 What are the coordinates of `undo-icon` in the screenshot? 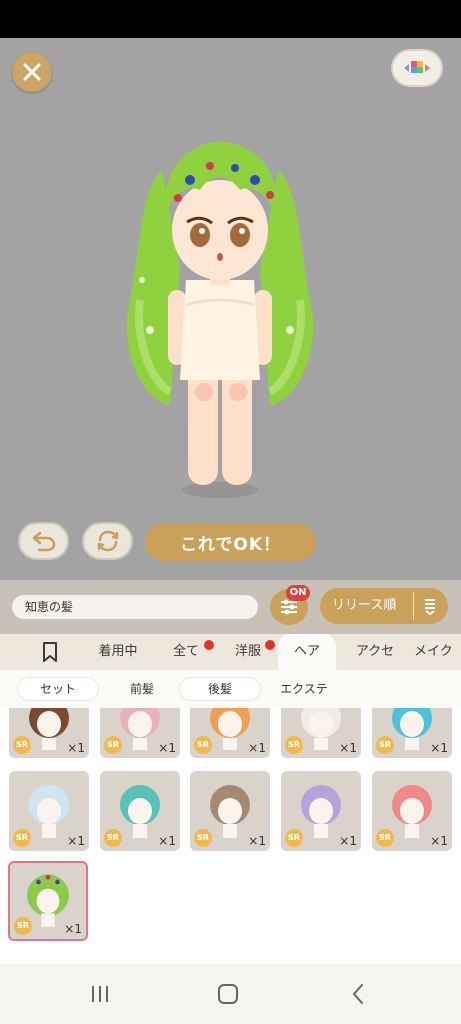 It's located at (43, 541).